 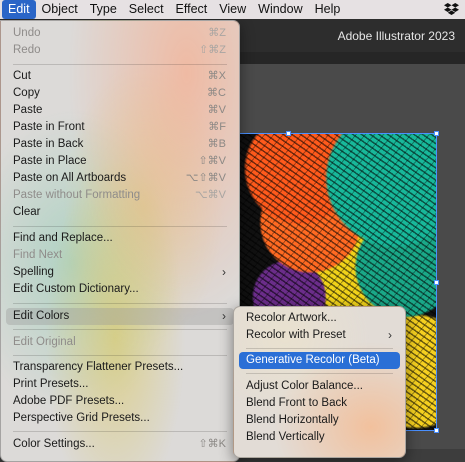 I want to click on menu-item-blend-vertically: Blend Vertically, so click(x=319, y=437).